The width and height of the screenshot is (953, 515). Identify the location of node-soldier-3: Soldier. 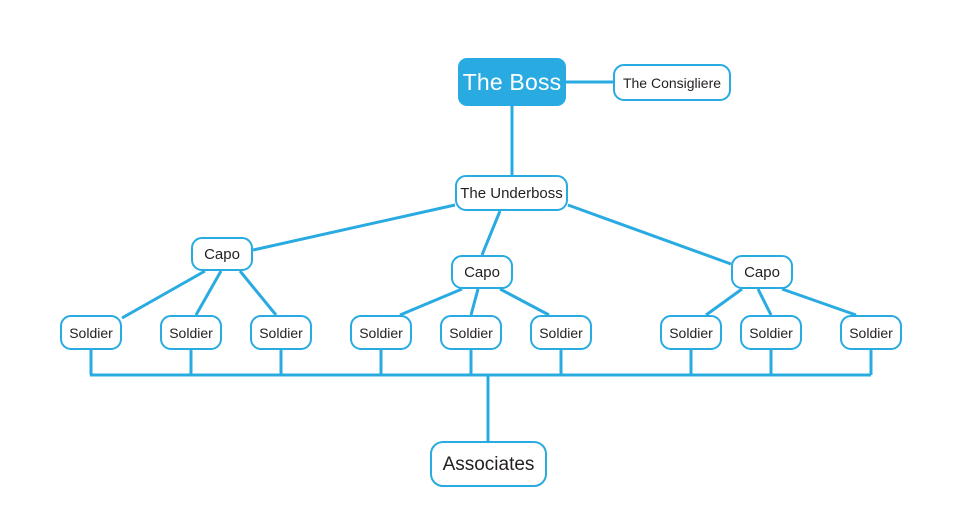
(281, 332).